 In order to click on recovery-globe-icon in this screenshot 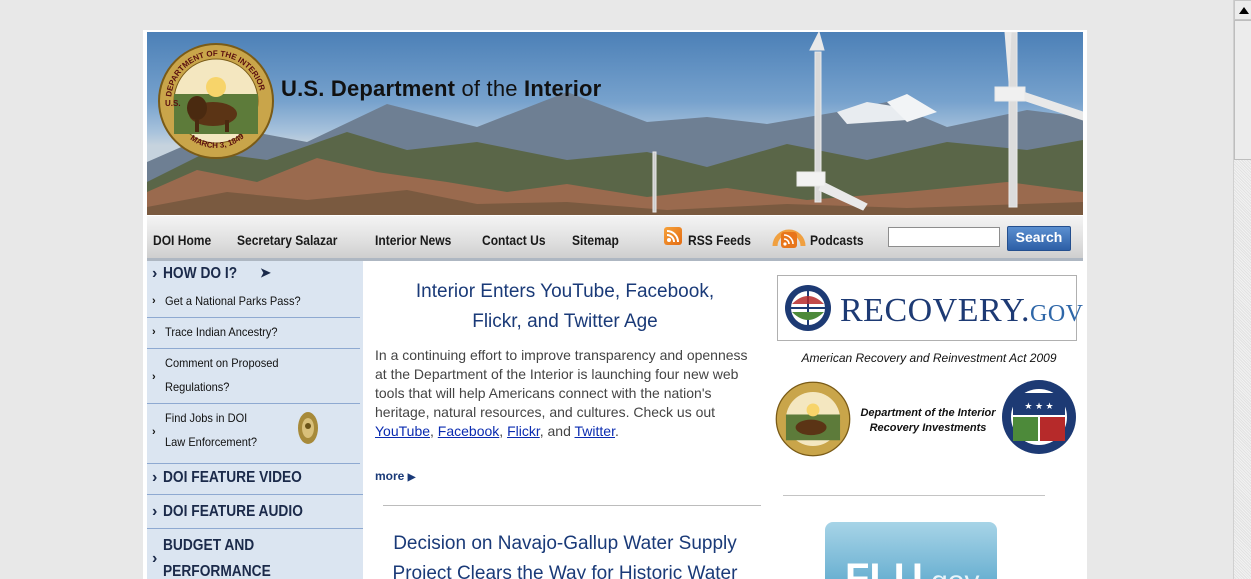, I will do `click(808, 308)`.